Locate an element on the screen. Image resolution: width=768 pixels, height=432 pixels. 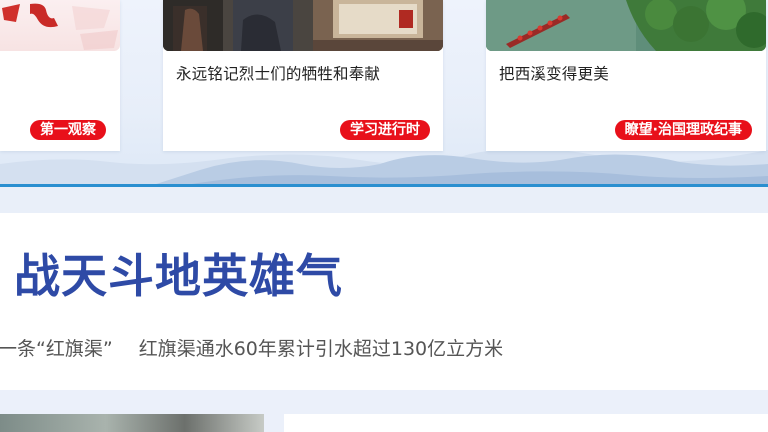
column-tag: 瞭望·治国理政纪事 is located at coordinates (683, 130).